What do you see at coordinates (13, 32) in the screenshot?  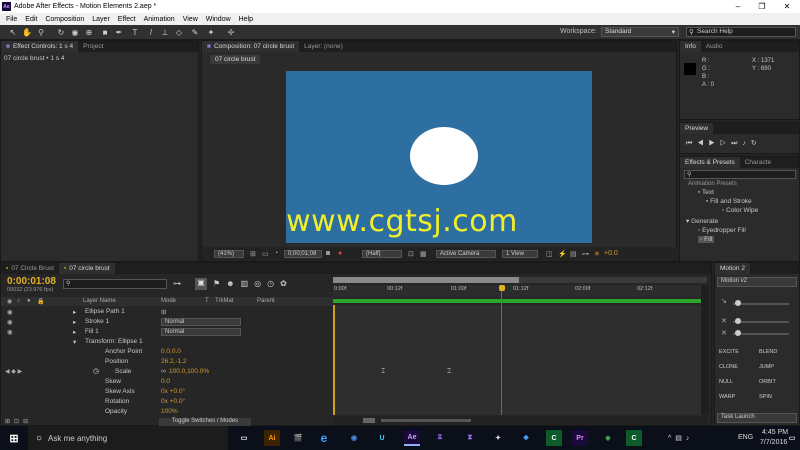 I see `selection-tool-icon: ↖` at bounding box center [13, 32].